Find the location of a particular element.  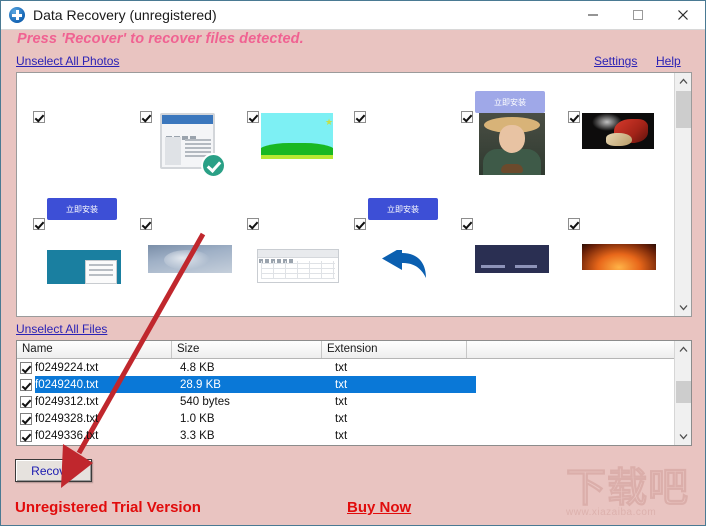

photo-panel-scrollbar is located at coordinates (682, 194).